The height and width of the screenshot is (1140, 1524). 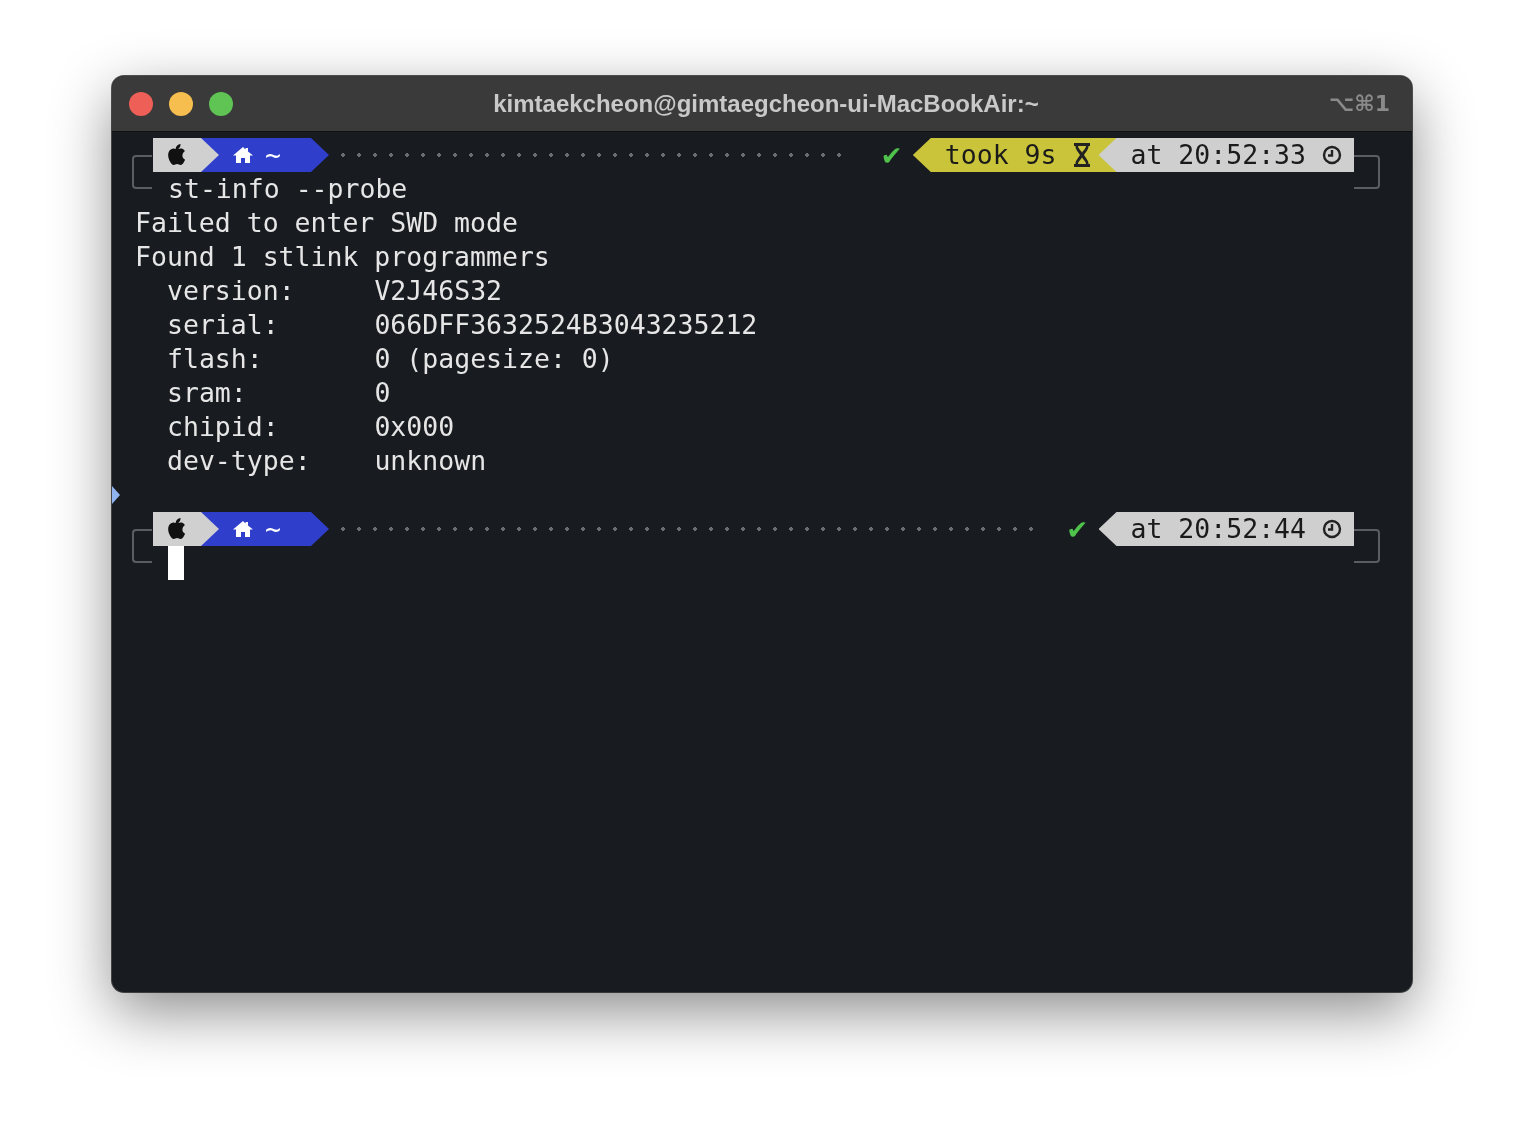 What do you see at coordinates (288, 189) in the screenshot?
I see `command-text: st-info --probe` at bounding box center [288, 189].